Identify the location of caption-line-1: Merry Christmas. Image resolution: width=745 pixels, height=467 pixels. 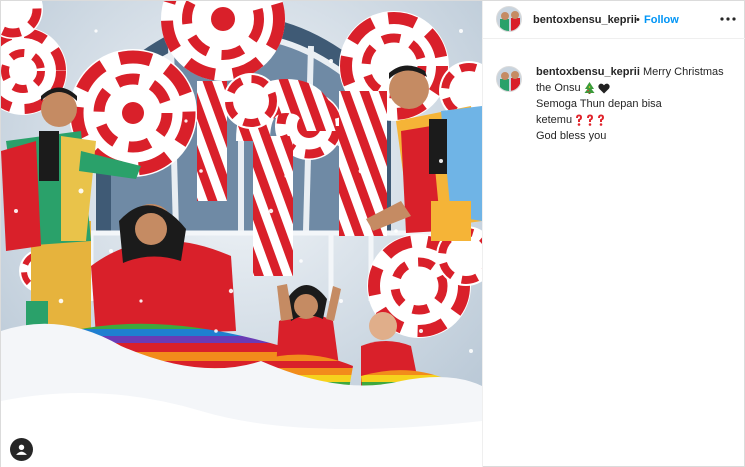
(683, 72).